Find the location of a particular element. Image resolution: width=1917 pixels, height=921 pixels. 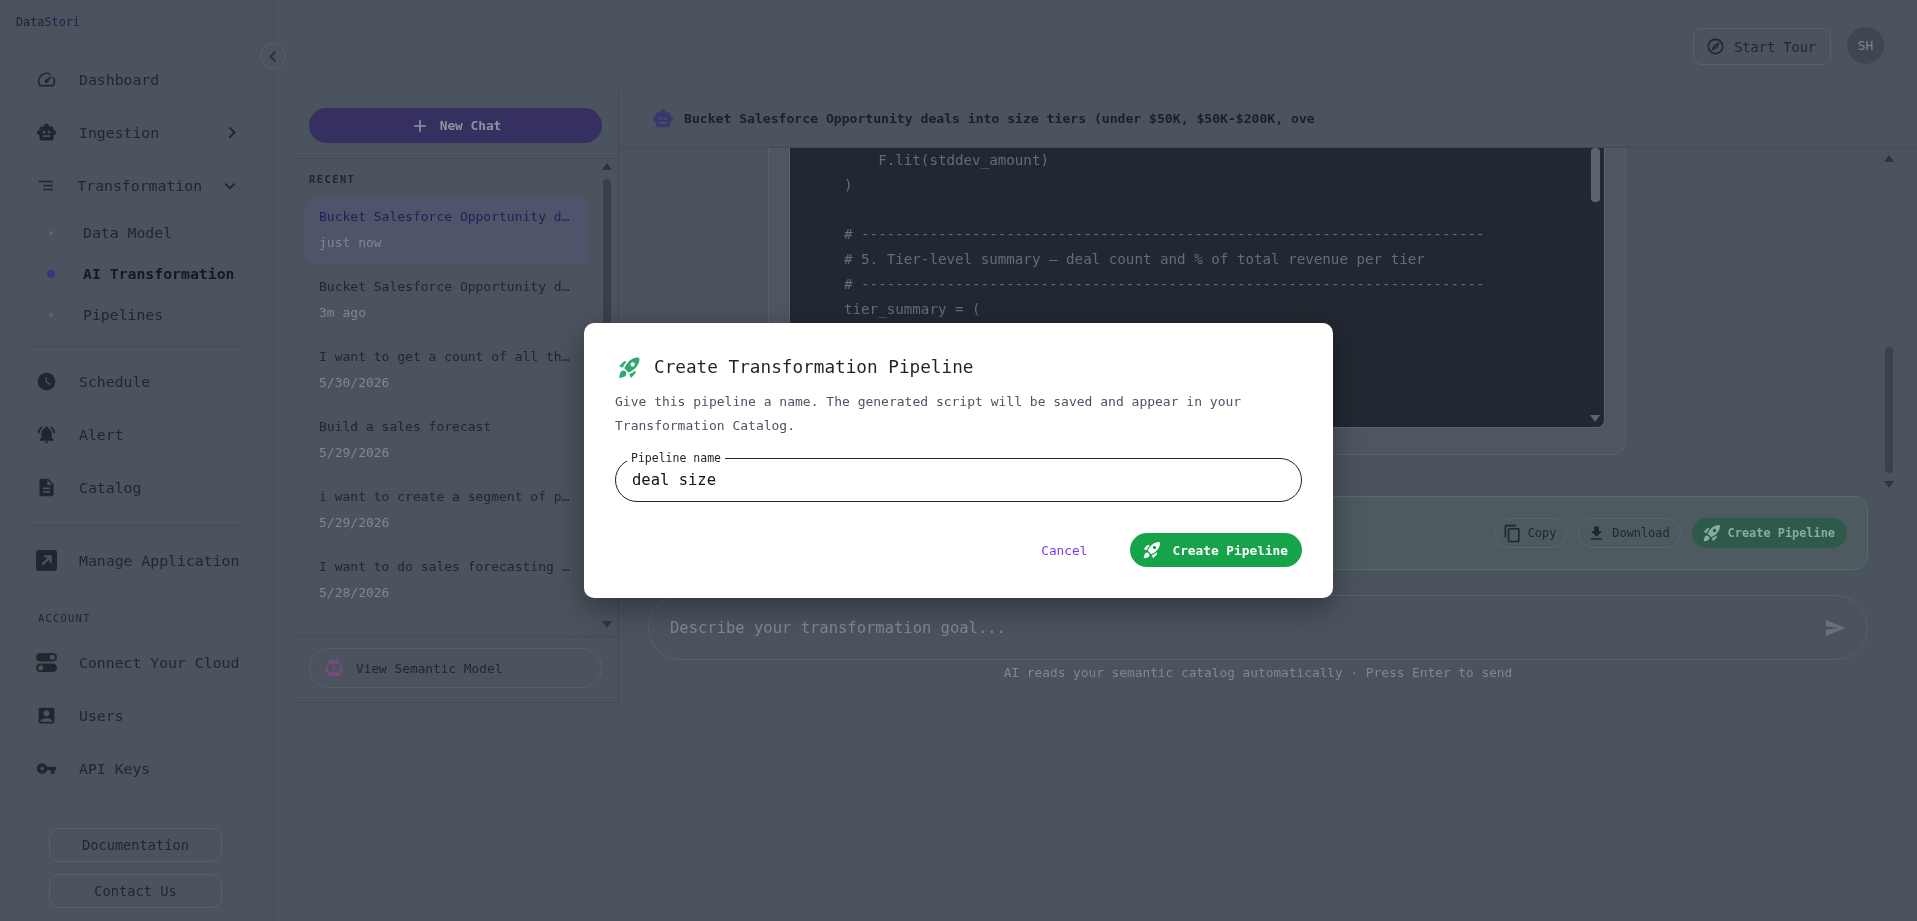

bell-icon is located at coordinates (46, 434).